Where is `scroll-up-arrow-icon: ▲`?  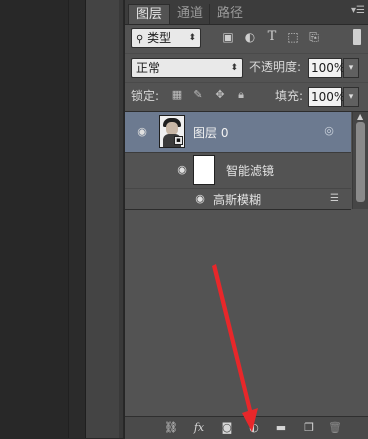
scroll-up-arrow-icon: ▲ is located at coordinates (360, 116).